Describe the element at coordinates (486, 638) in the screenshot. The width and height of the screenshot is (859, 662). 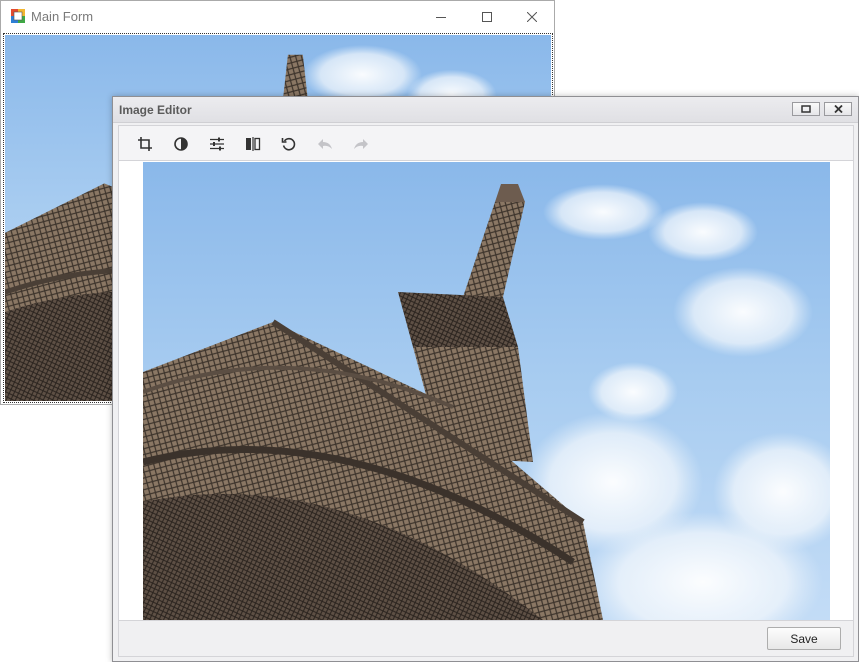
I see `image-editor-footer: Save` at that location.